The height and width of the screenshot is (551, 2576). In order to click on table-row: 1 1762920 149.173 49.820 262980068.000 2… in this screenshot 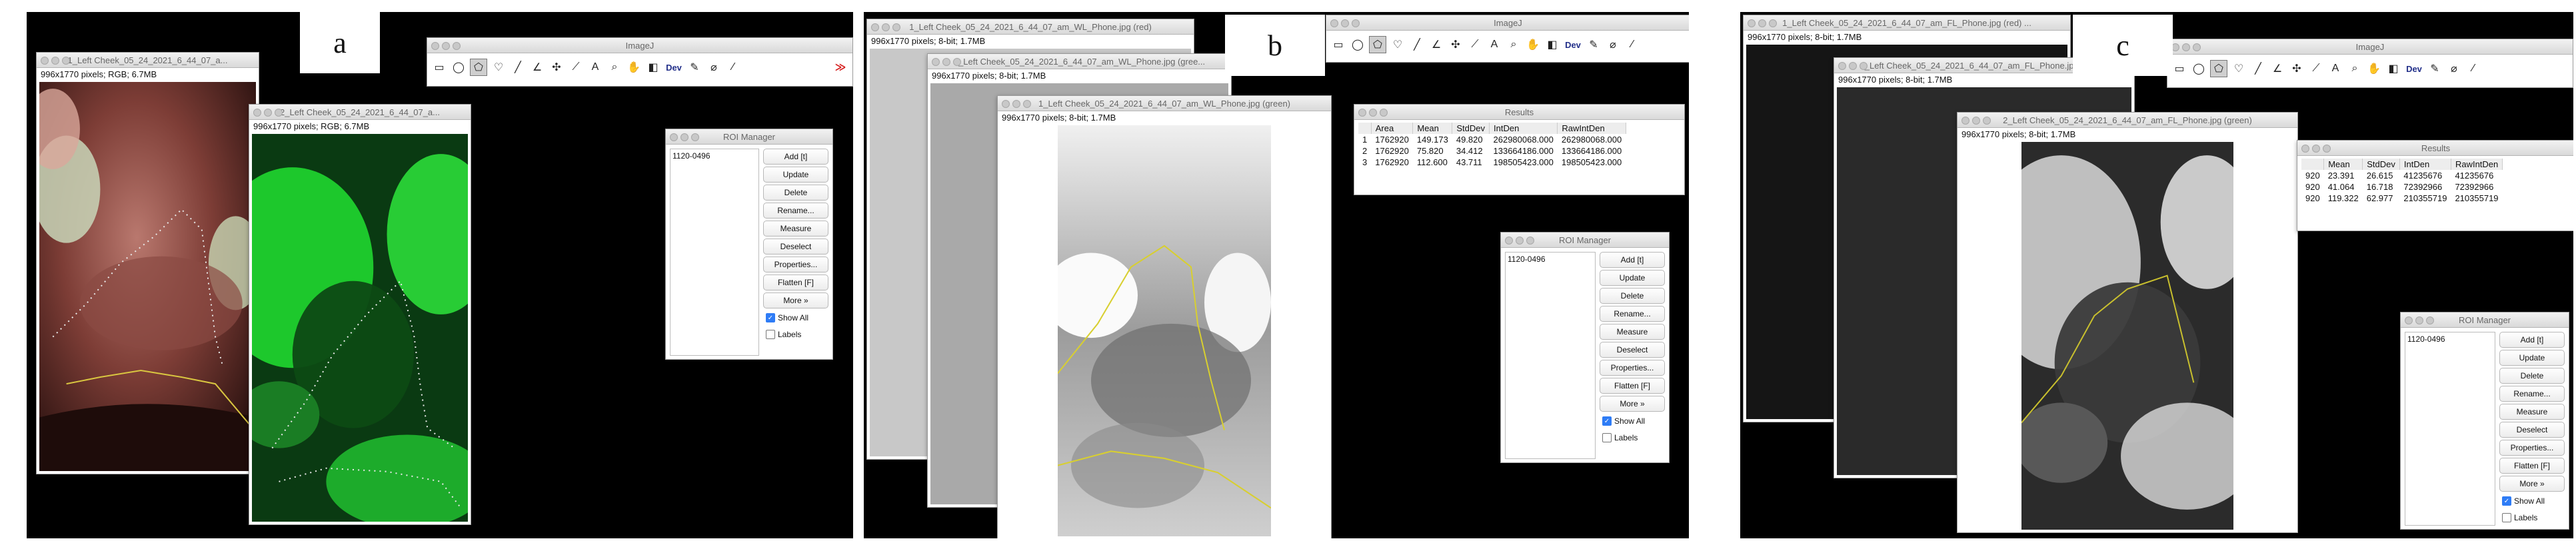, I will do `click(1492, 139)`.